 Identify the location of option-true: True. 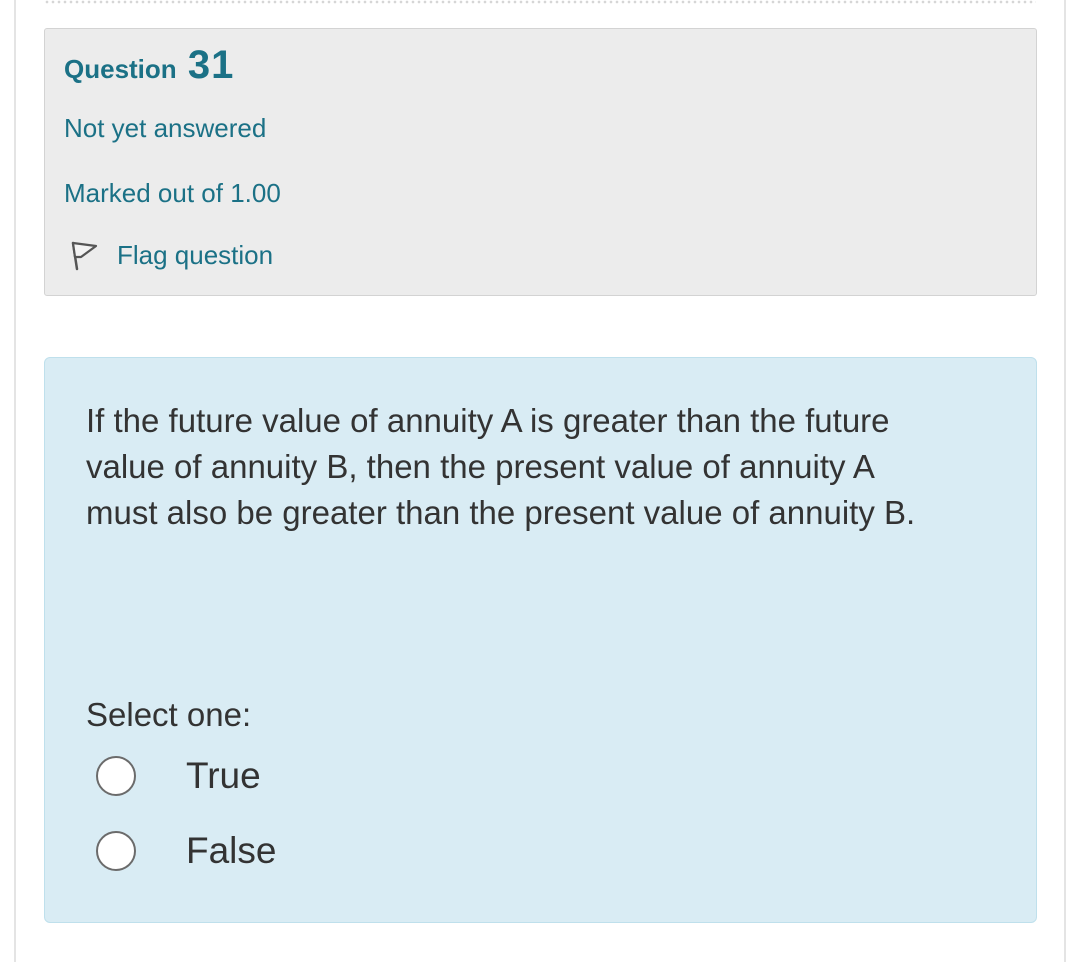
(178, 776).